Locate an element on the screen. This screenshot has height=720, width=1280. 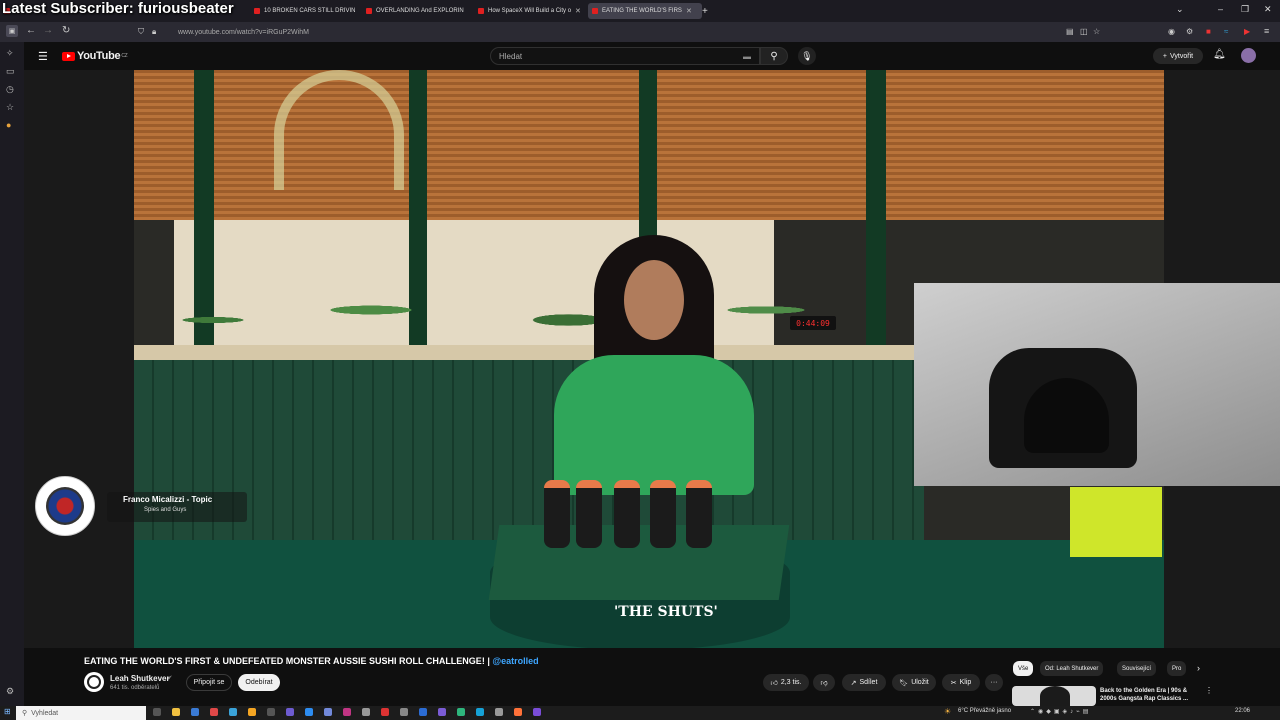
url-bar: www.youtube.com/watch?v=iRGuP2WihM is located at coordinates (599, 32).